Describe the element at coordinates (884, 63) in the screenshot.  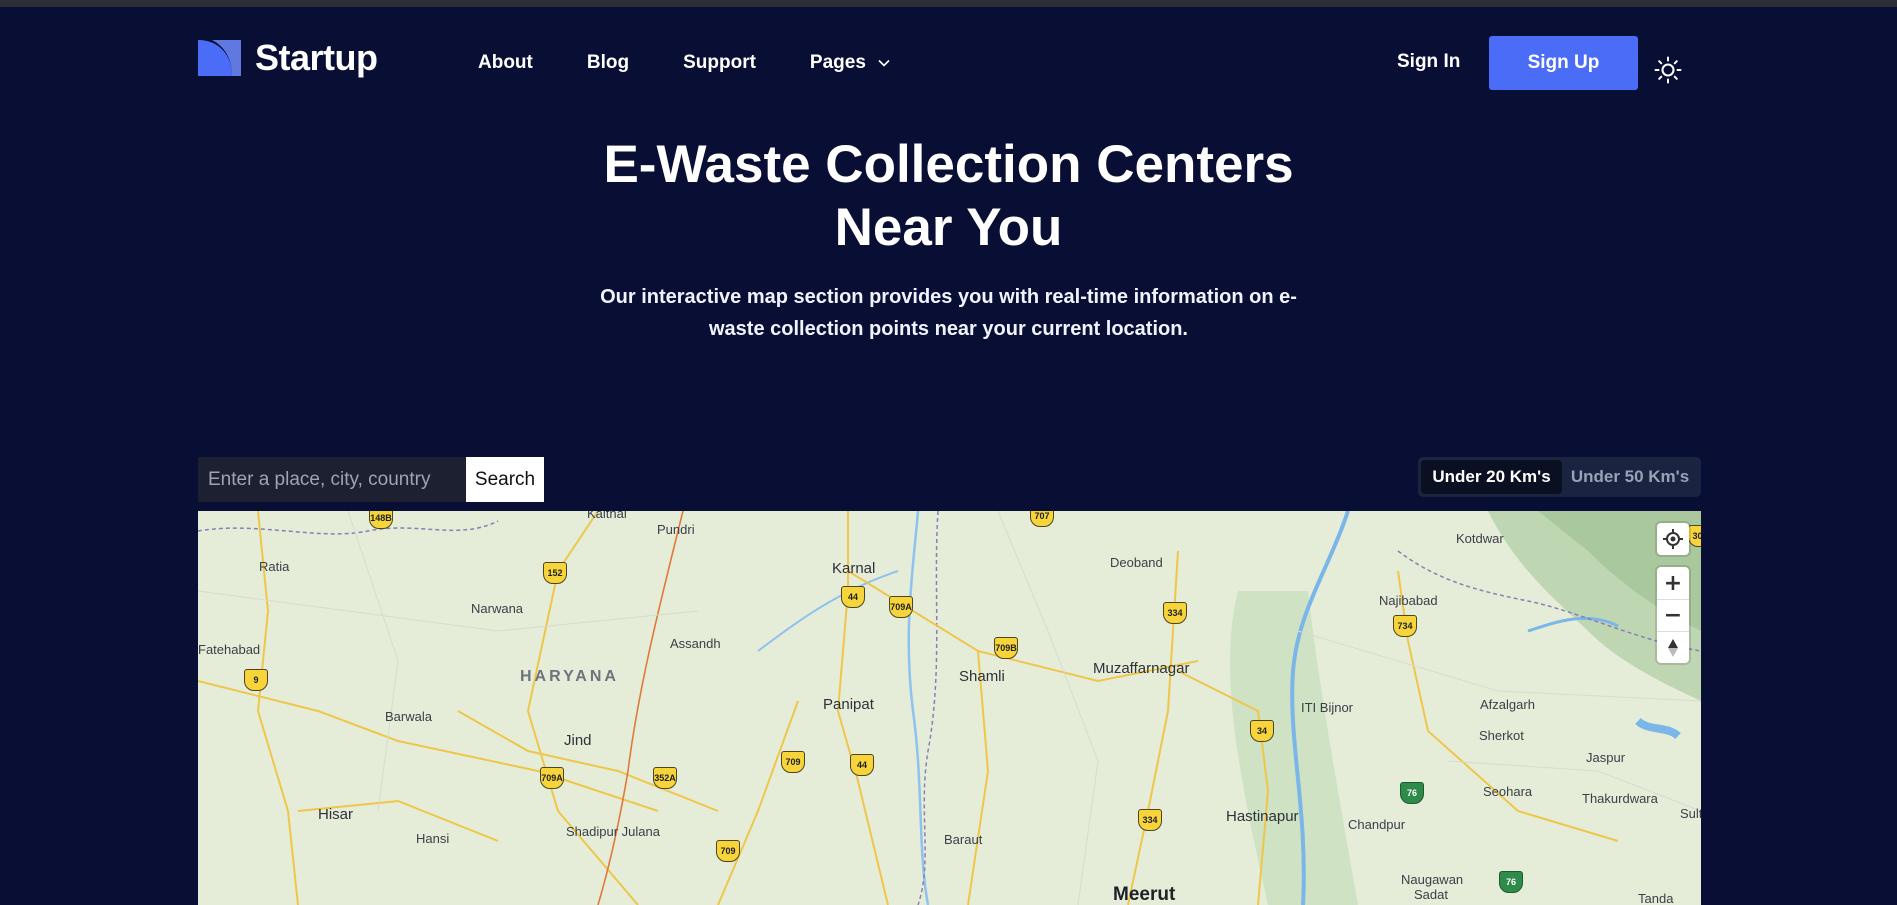
I see `chevron-down-icon` at that location.